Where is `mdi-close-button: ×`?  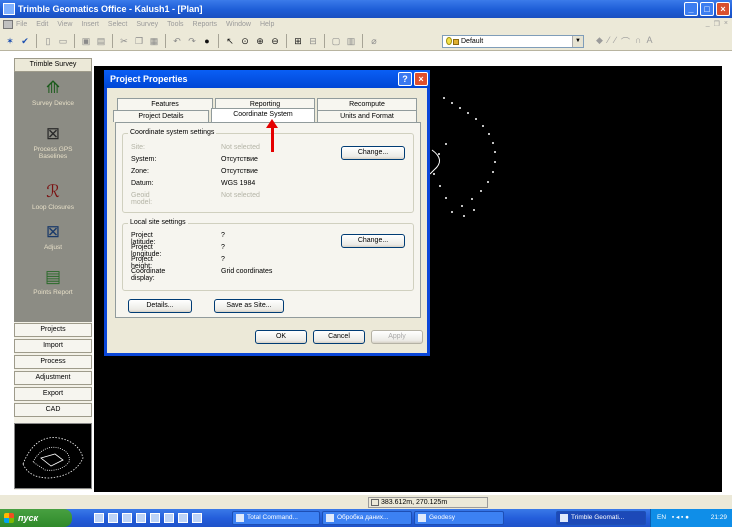 mdi-close-button: × is located at coordinates (726, 24).